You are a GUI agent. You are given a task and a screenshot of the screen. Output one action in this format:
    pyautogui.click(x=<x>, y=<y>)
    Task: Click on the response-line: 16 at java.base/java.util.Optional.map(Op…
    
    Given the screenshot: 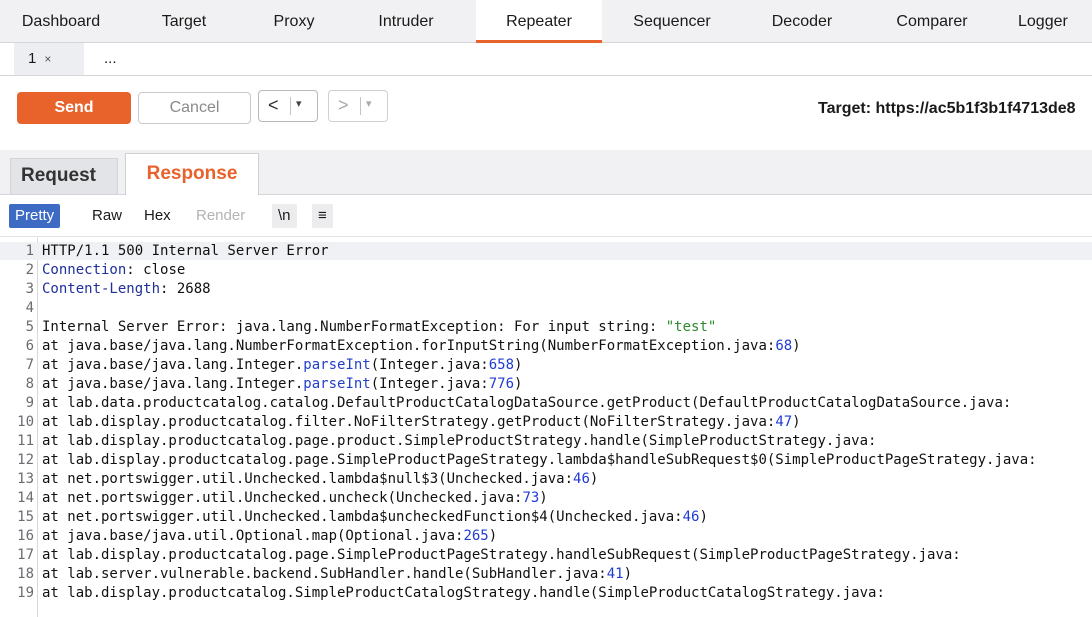 What is the action you would take?
    pyautogui.click(x=546, y=536)
    